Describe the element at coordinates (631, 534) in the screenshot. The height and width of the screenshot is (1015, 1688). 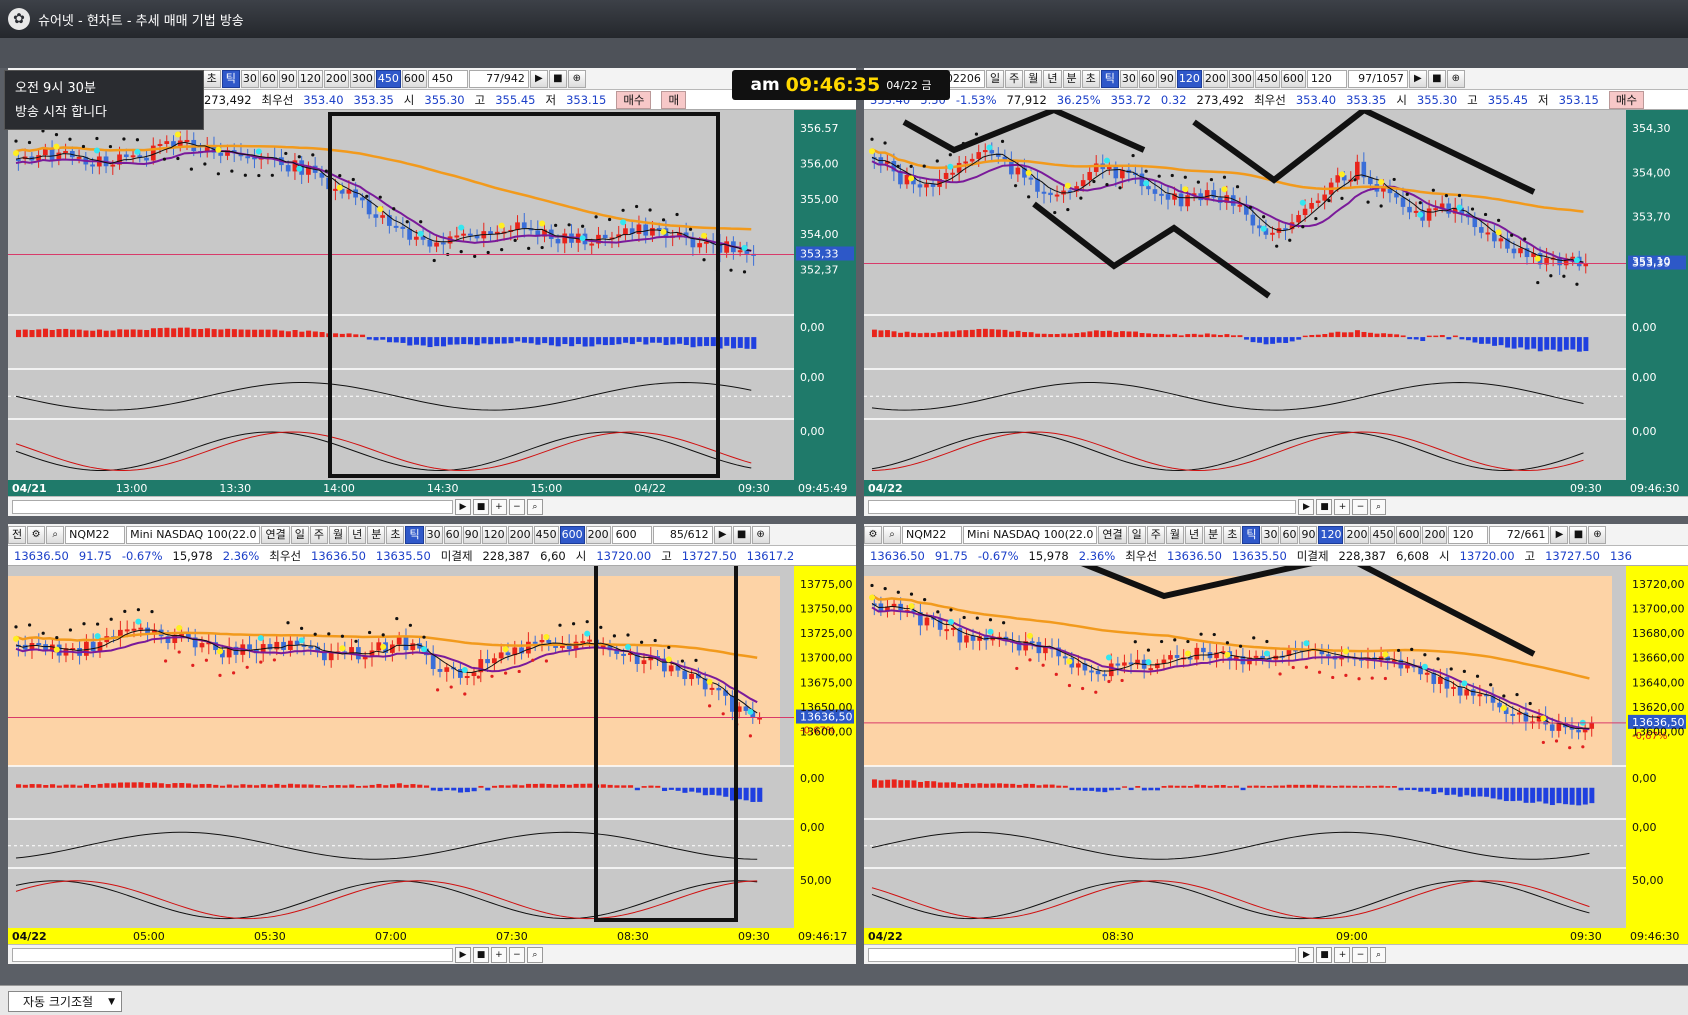
I see `tick-value-select: 600` at that location.